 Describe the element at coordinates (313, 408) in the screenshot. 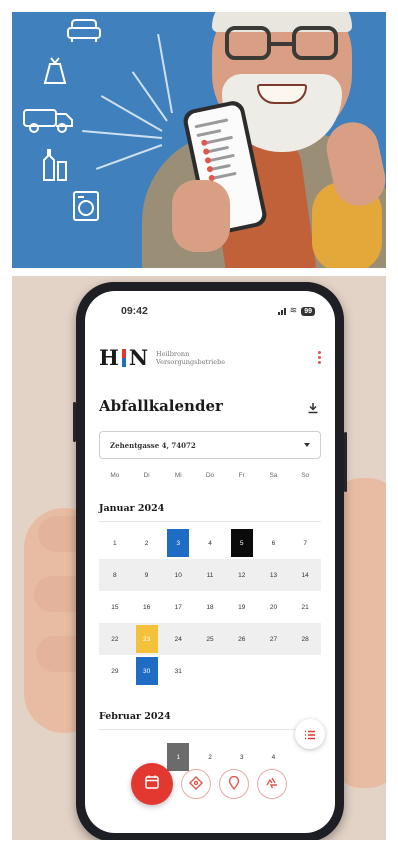

I see `download-icon` at that location.